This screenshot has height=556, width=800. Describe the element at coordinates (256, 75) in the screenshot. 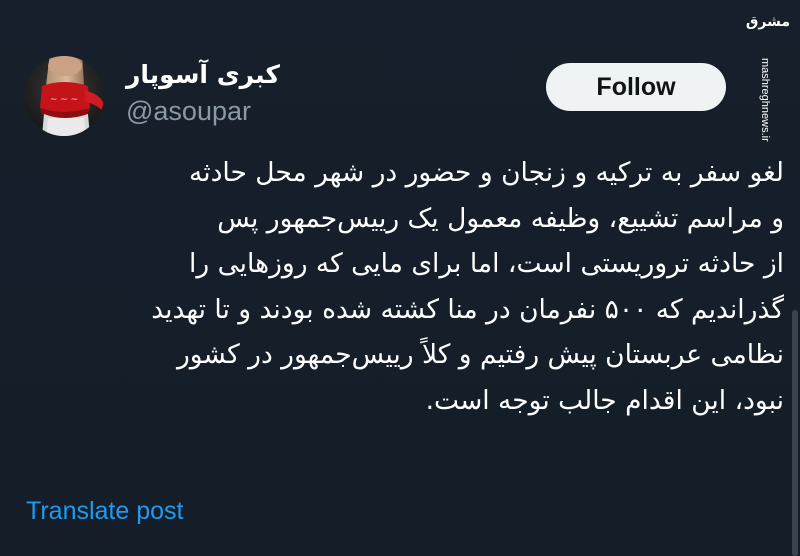

I see `author-display-name: کبری آسوپار` at that location.